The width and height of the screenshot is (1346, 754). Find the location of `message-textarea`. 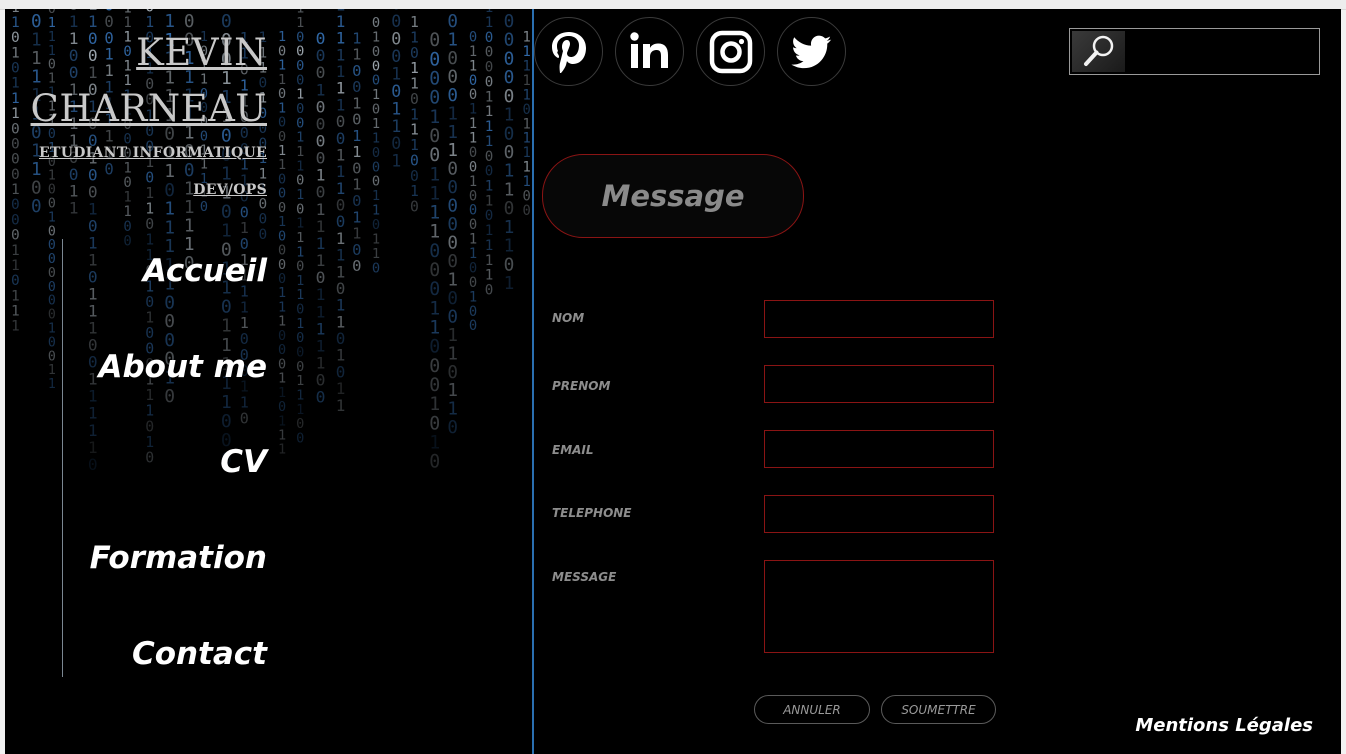

message-textarea is located at coordinates (879, 606).